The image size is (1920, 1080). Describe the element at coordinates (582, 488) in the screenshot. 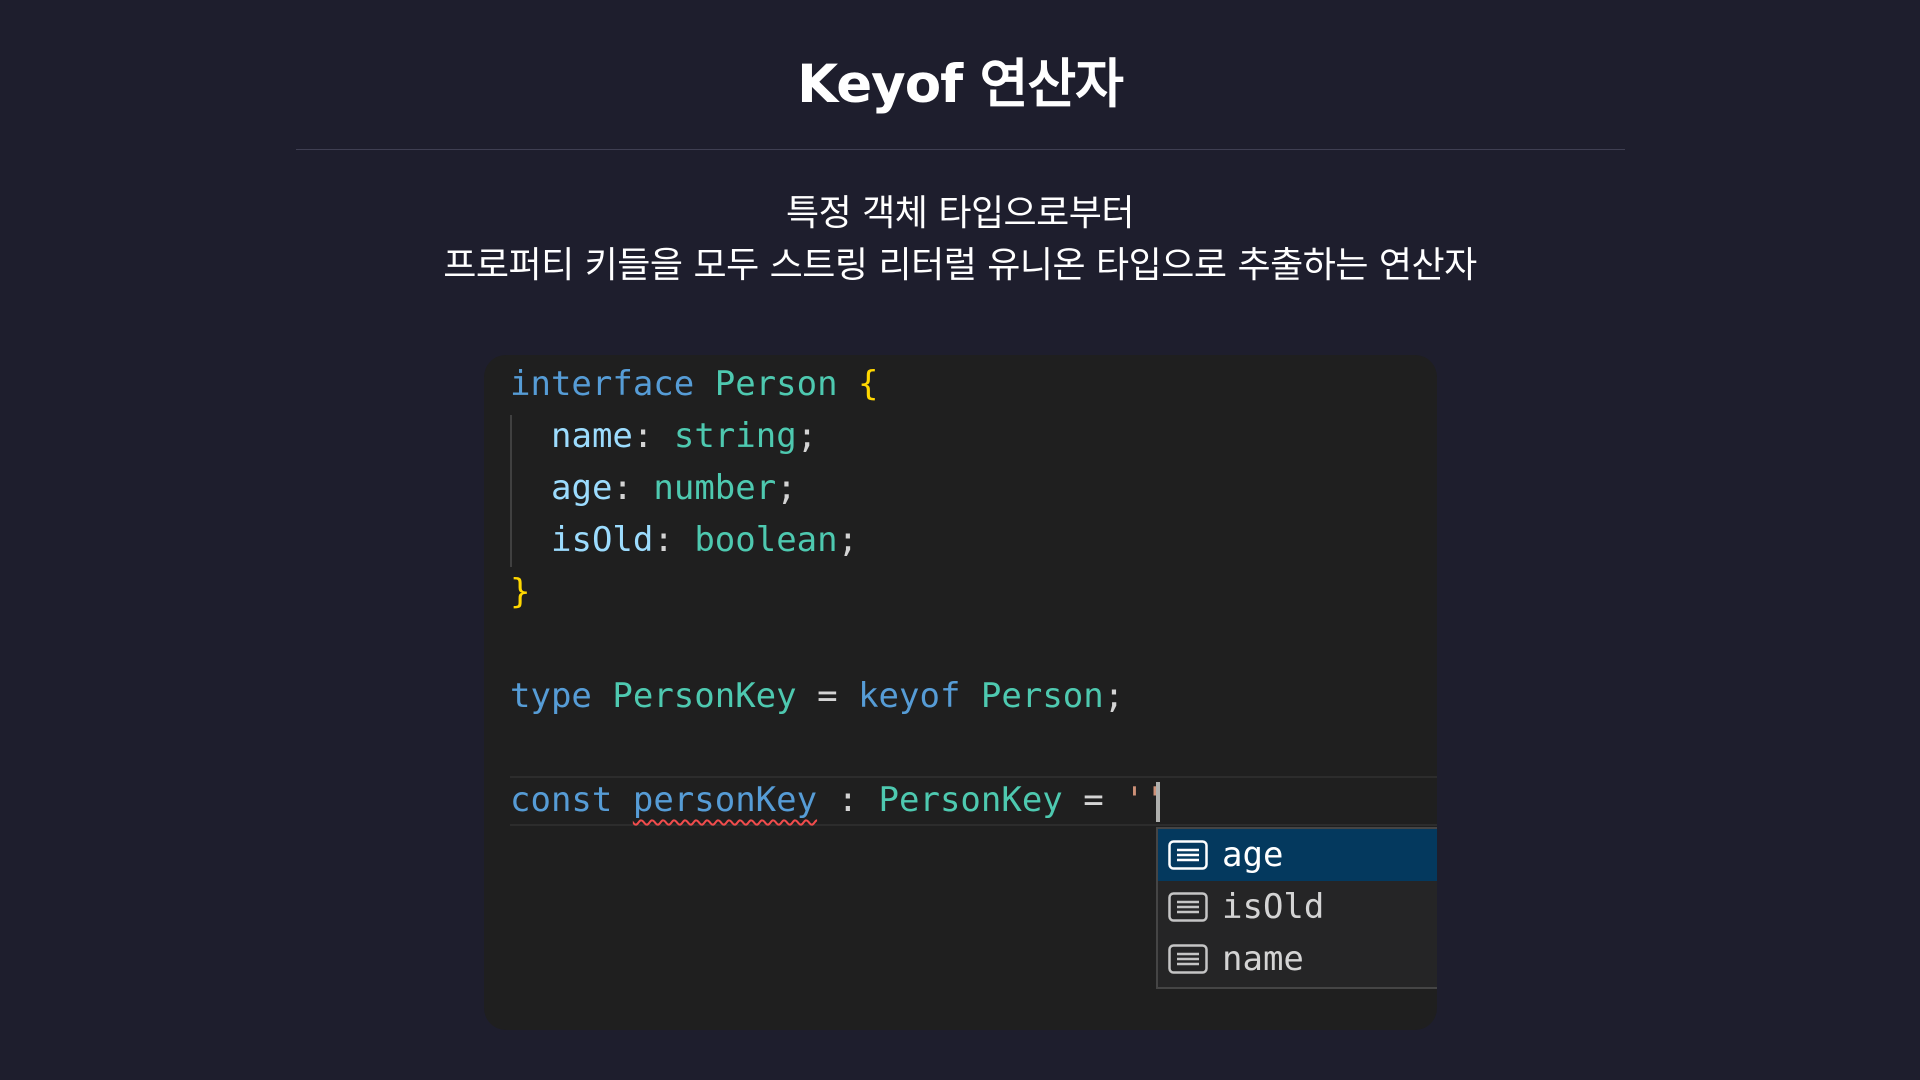

I see `property-age: age` at that location.